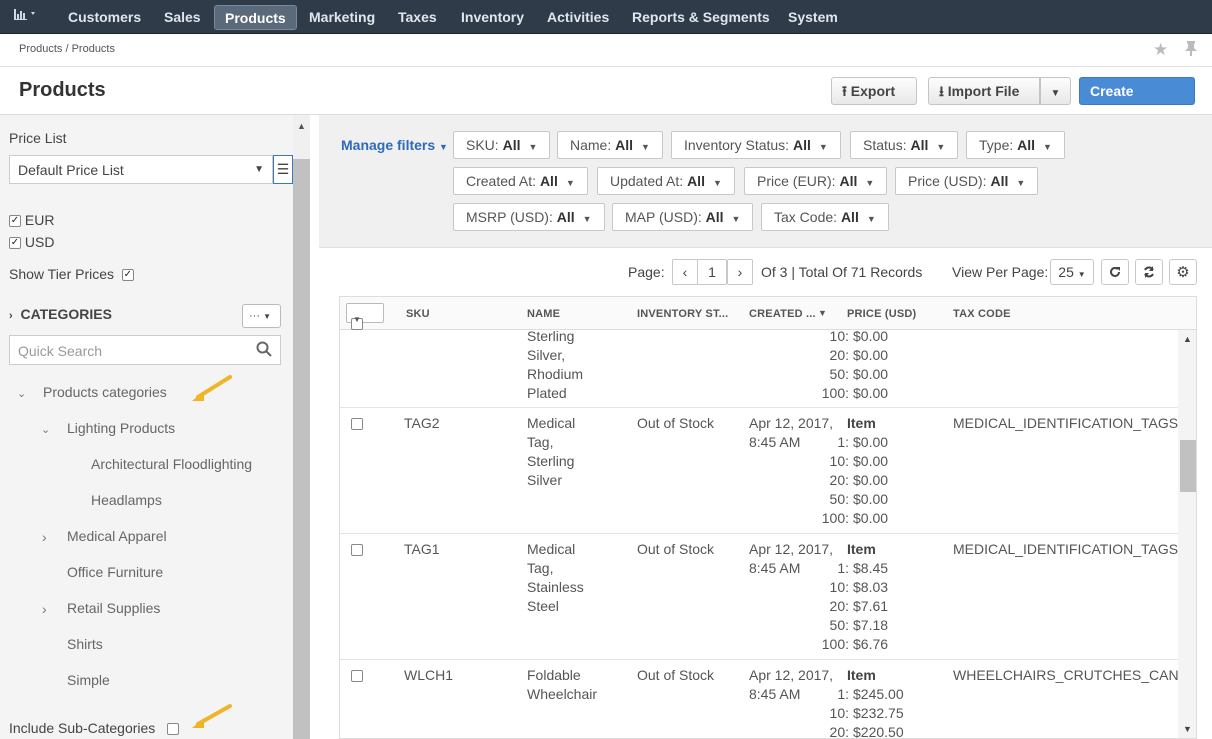 The width and height of the screenshot is (1212, 739). What do you see at coordinates (1015, 145) in the screenshot?
I see `filter-type: Type: All ▼` at bounding box center [1015, 145].